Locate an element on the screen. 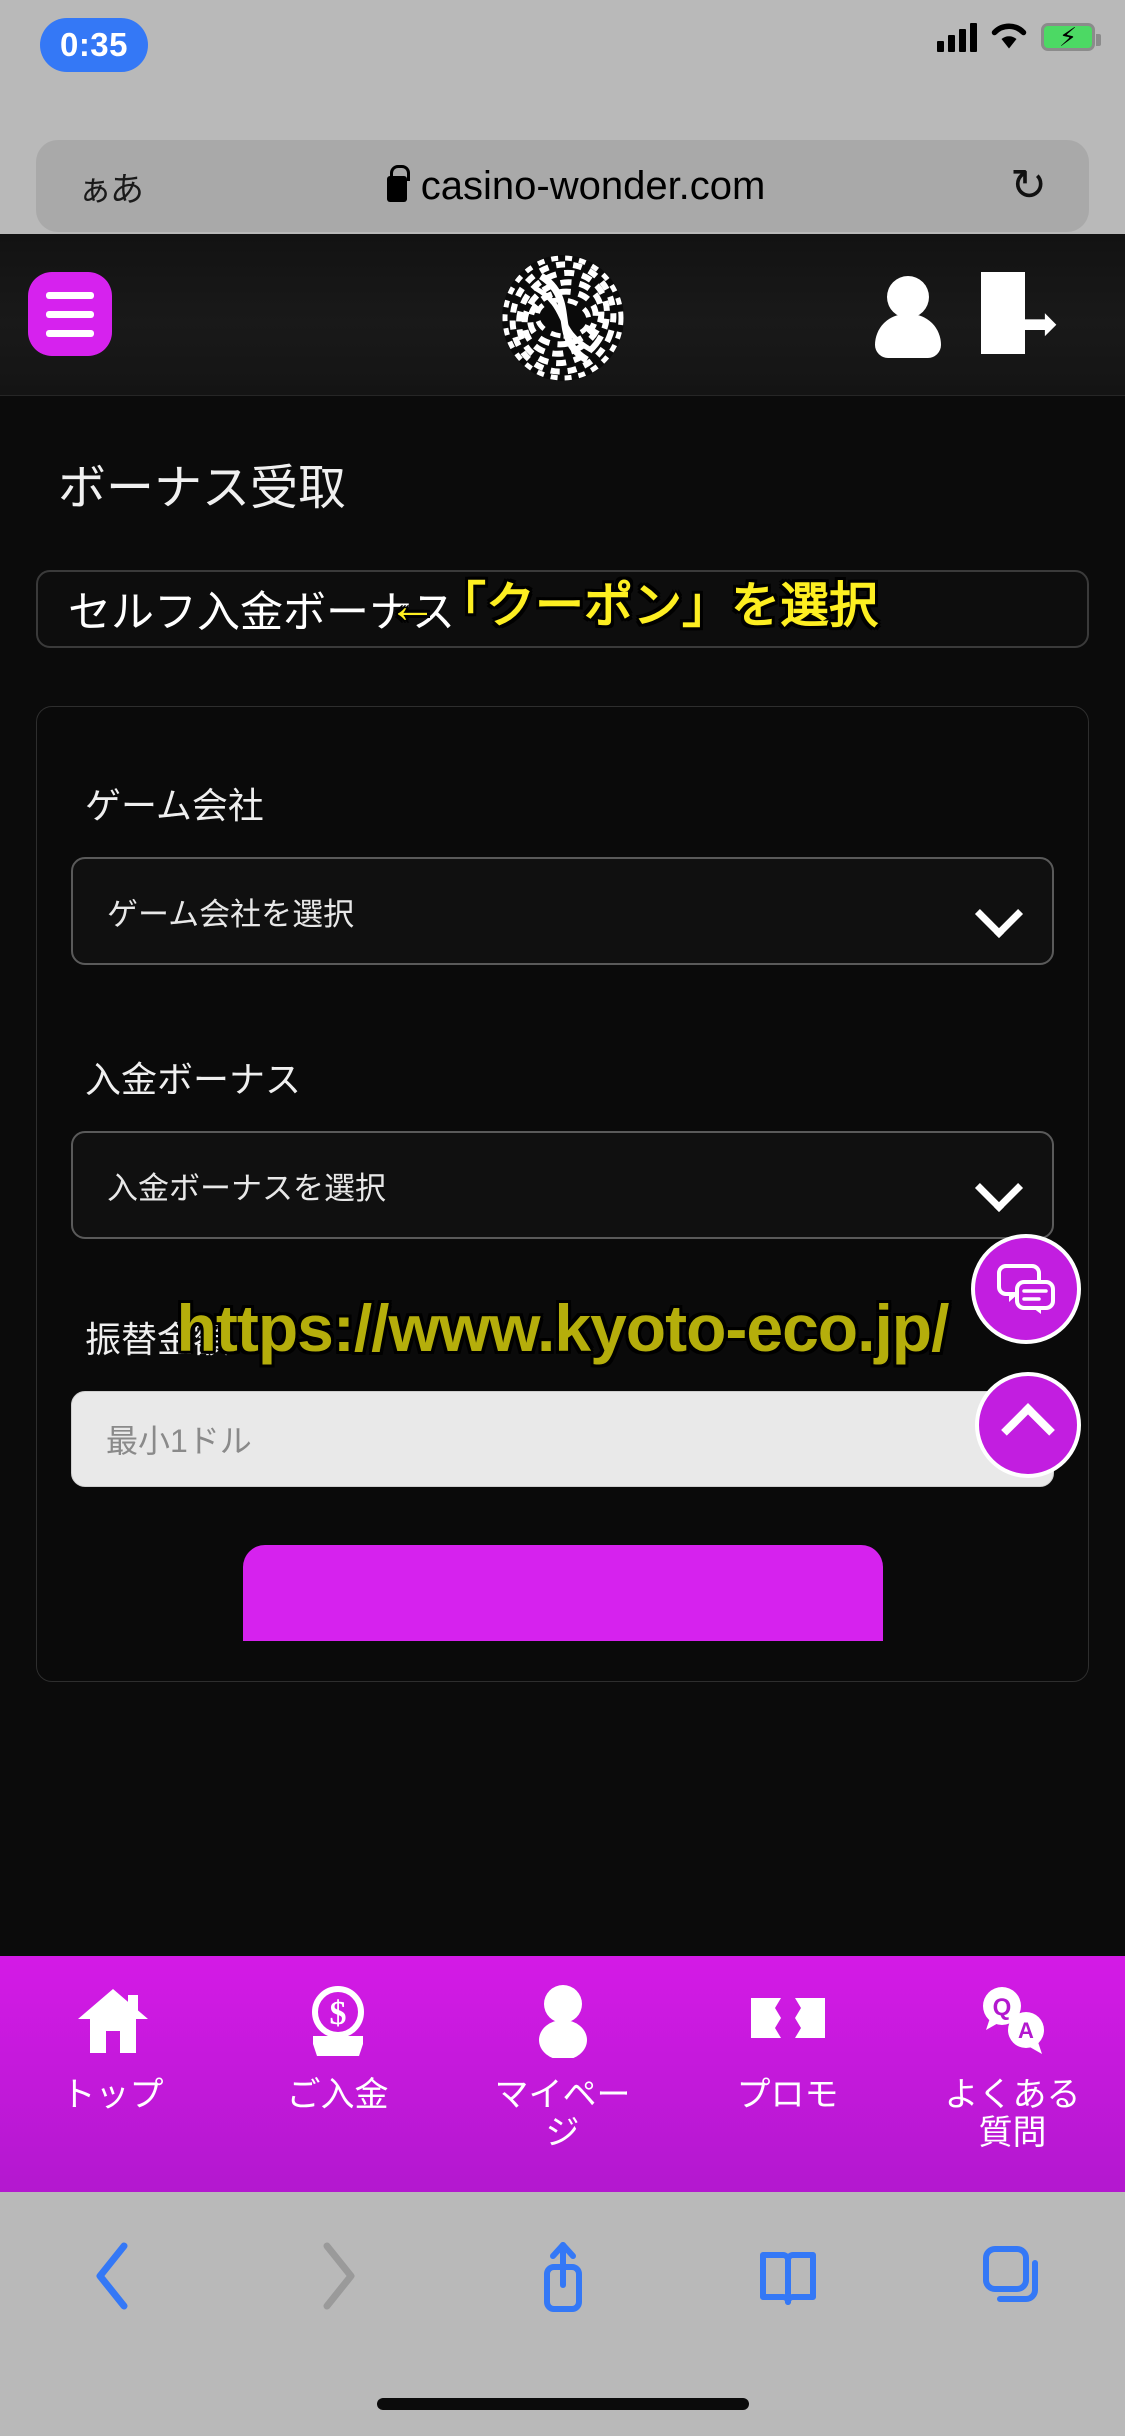 This screenshot has width=1125, height=2436. site-header: ➡ is located at coordinates (562, 315).